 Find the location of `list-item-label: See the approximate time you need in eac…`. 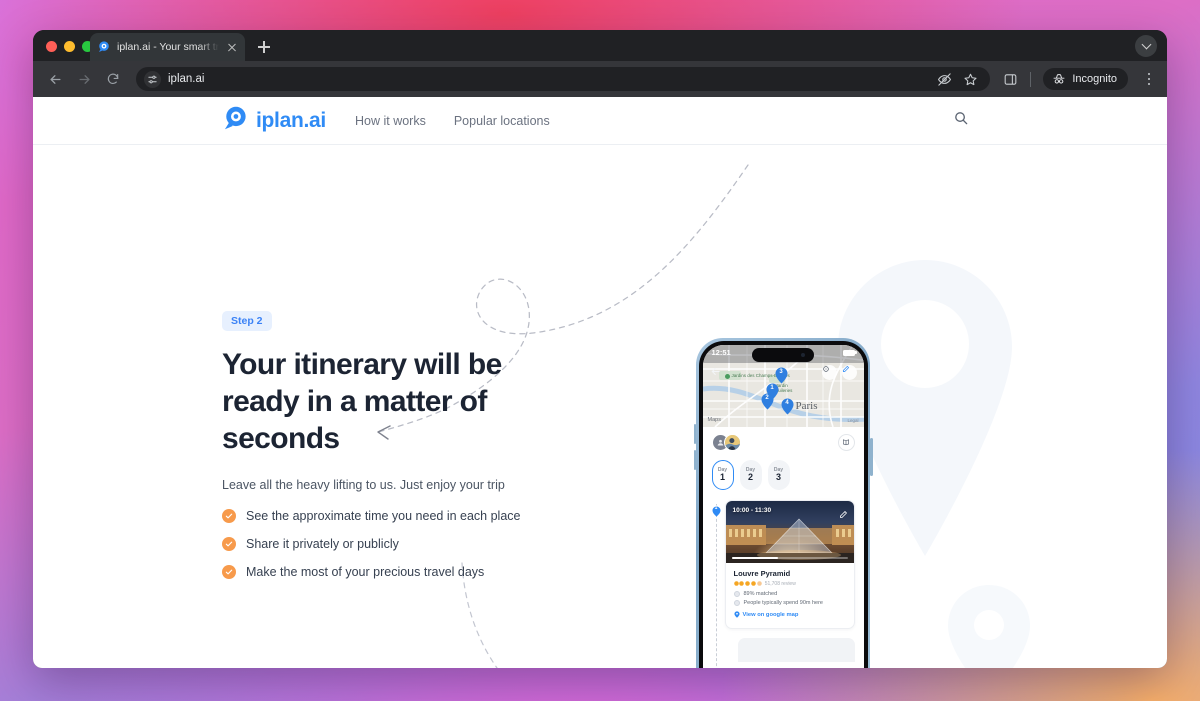

list-item-label: See the approximate time you need in eac… is located at coordinates (383, 515).